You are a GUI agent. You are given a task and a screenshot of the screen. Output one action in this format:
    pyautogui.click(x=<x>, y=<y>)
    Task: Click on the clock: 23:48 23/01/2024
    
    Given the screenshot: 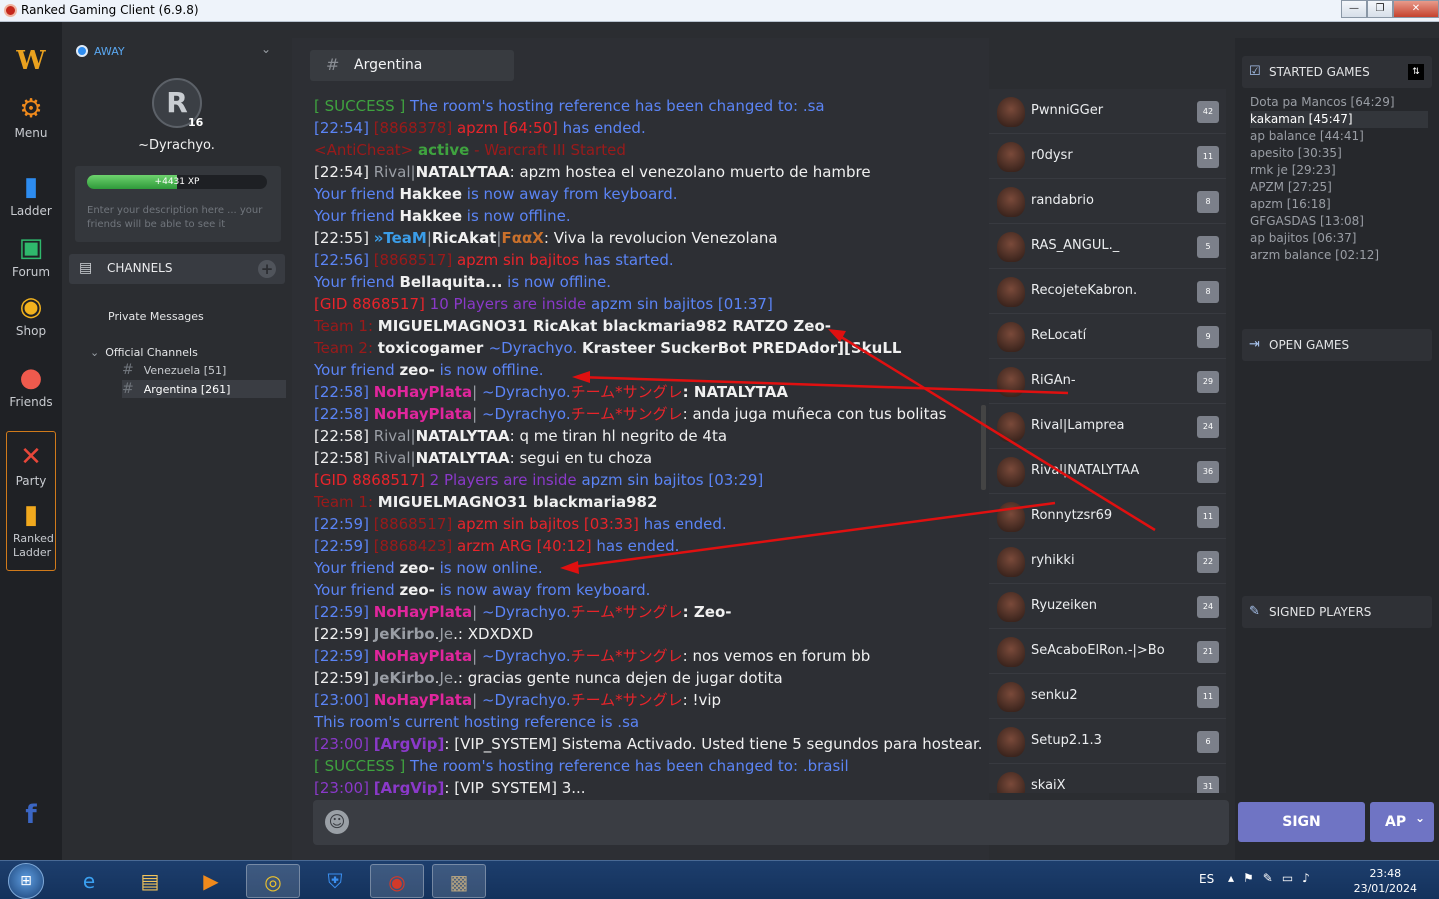 What is the action you would take?
    pyautogui.click(x=1385, y=881)
    